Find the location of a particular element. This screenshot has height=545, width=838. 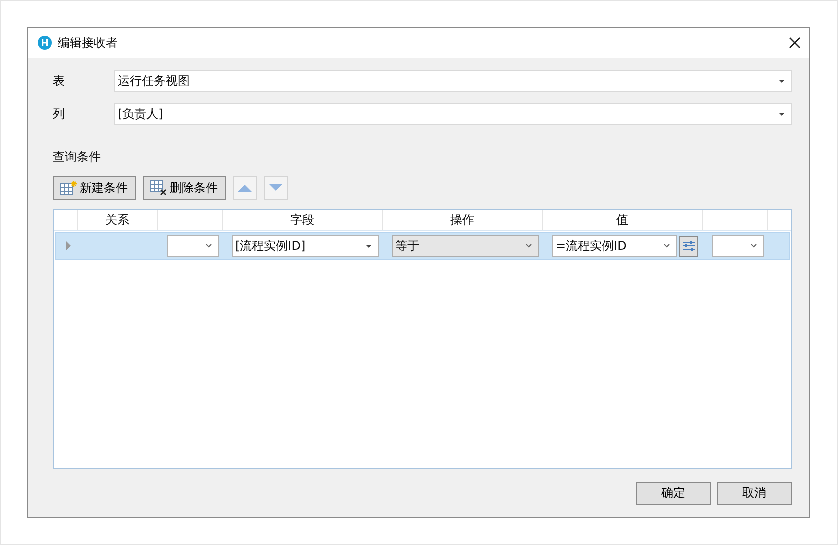

dropdown-field: [流程实例ID] is located at coordinates (305, 246).